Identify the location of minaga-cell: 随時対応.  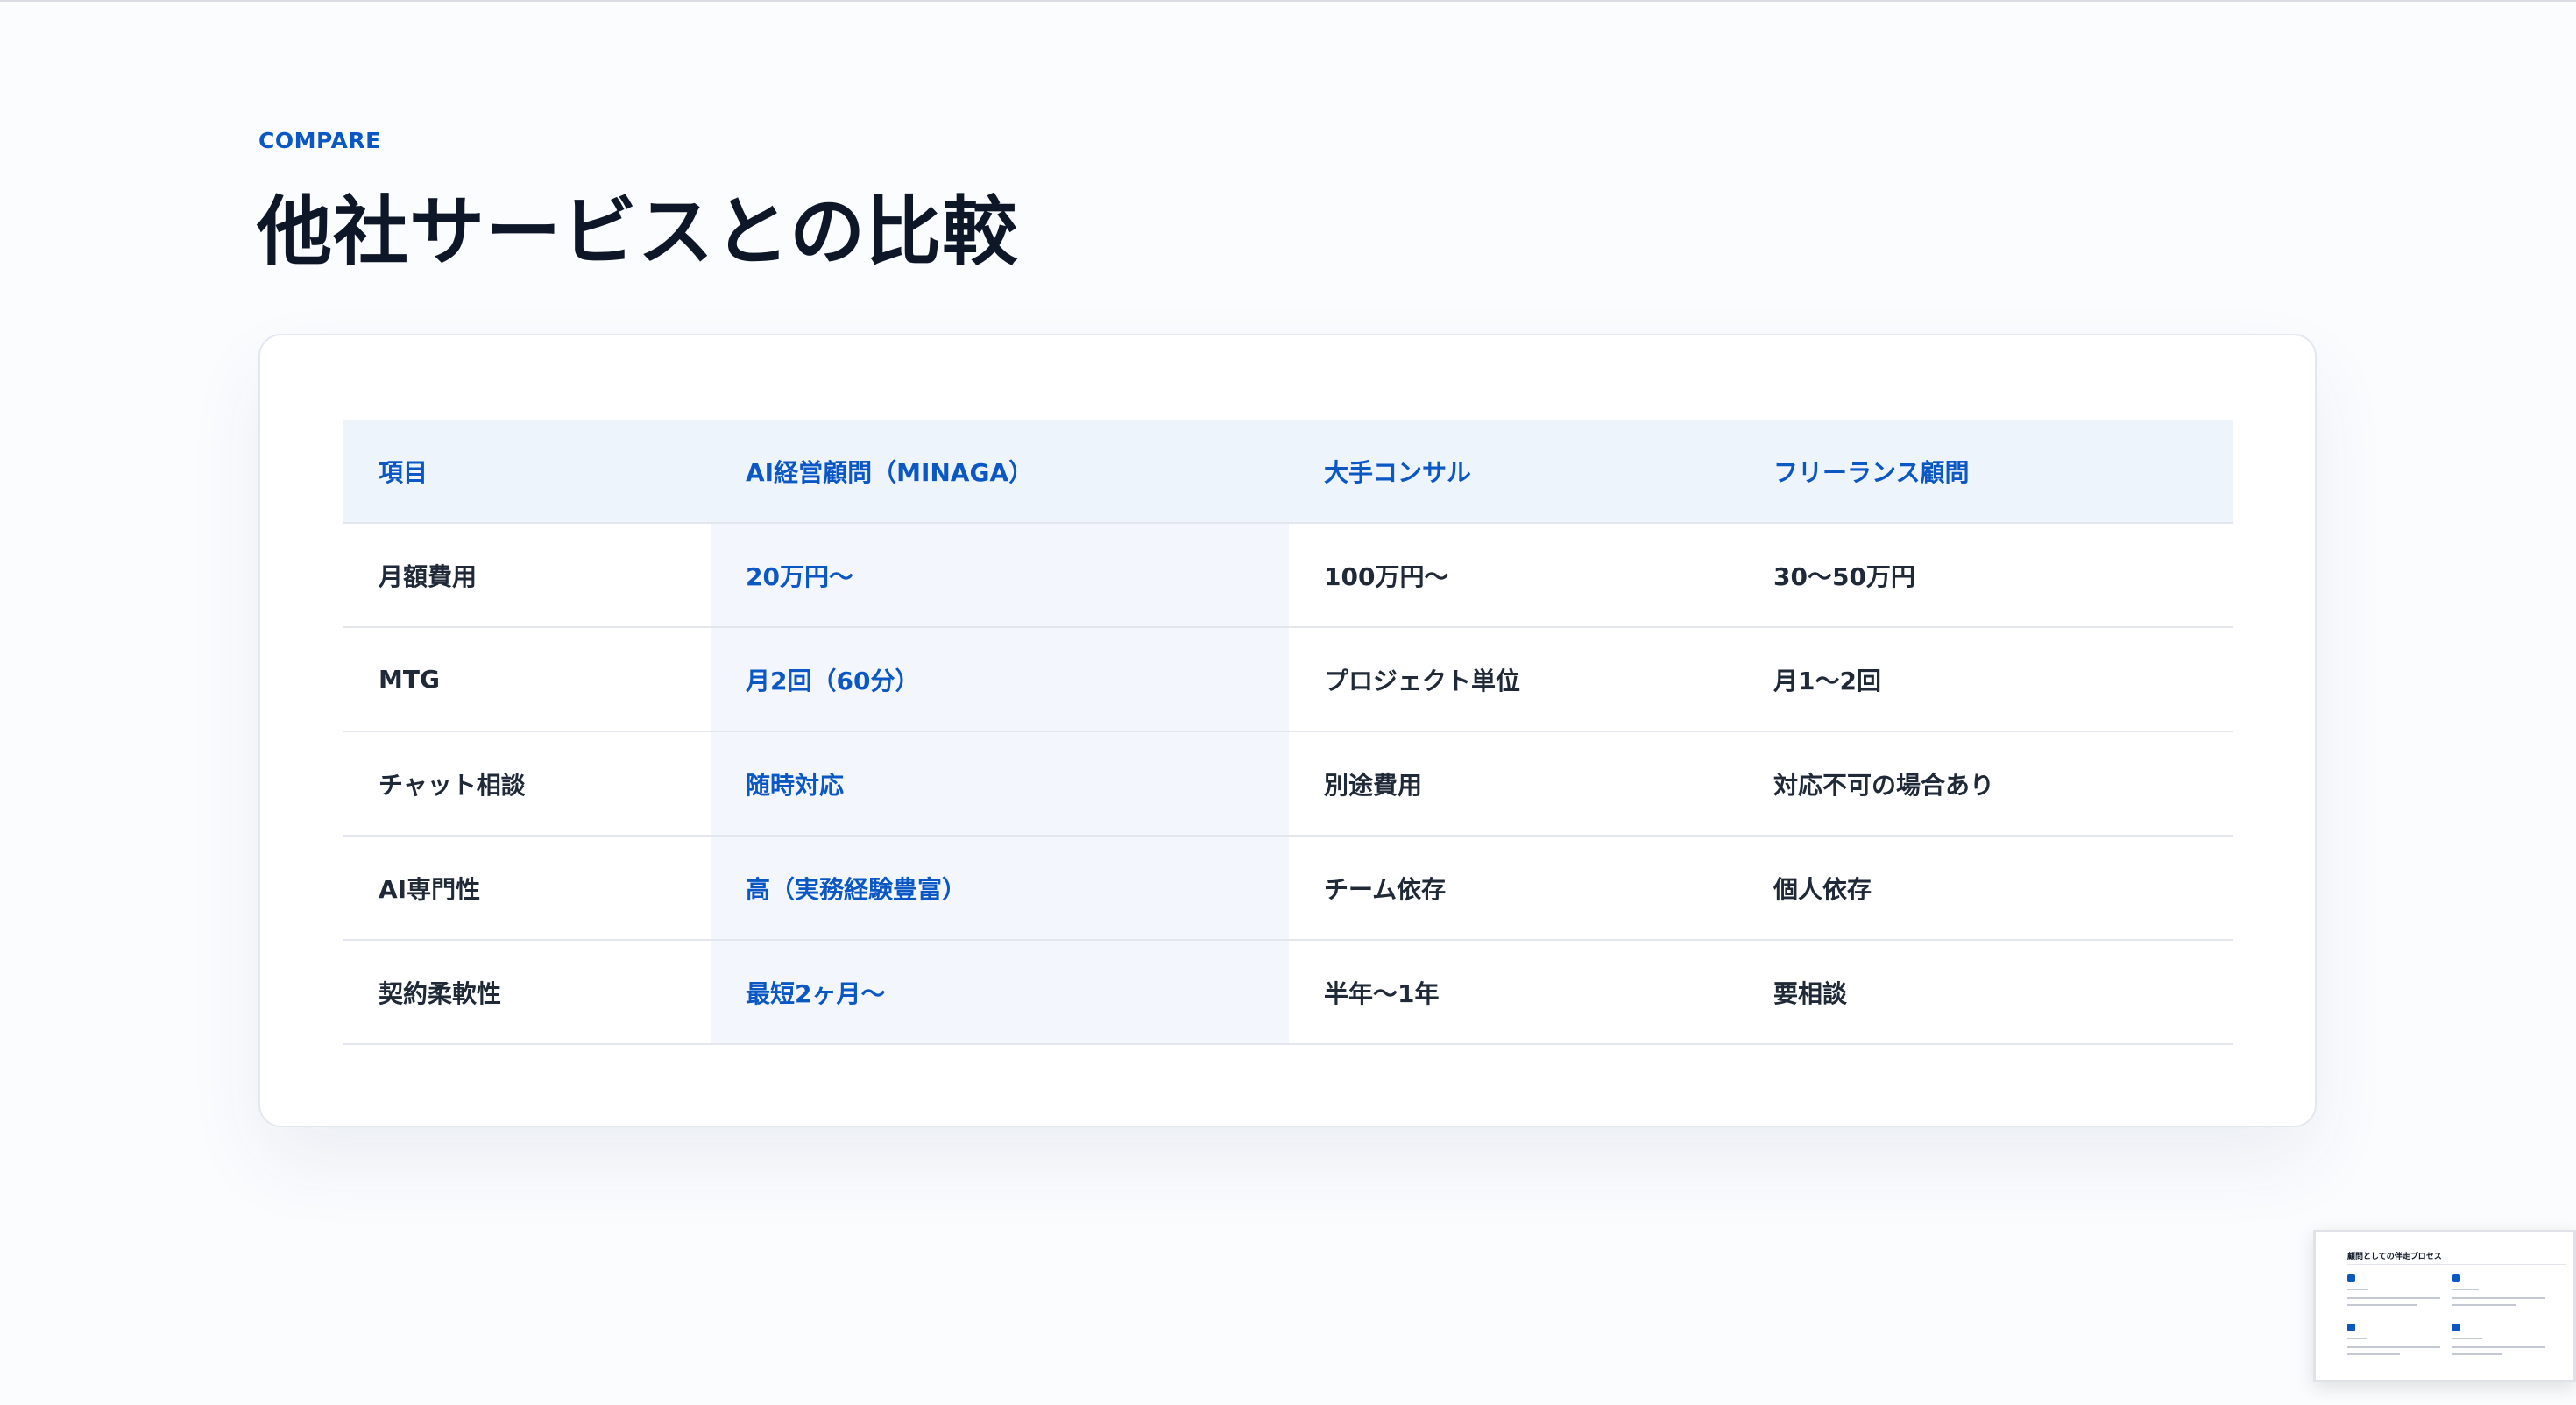
(1000, 784).